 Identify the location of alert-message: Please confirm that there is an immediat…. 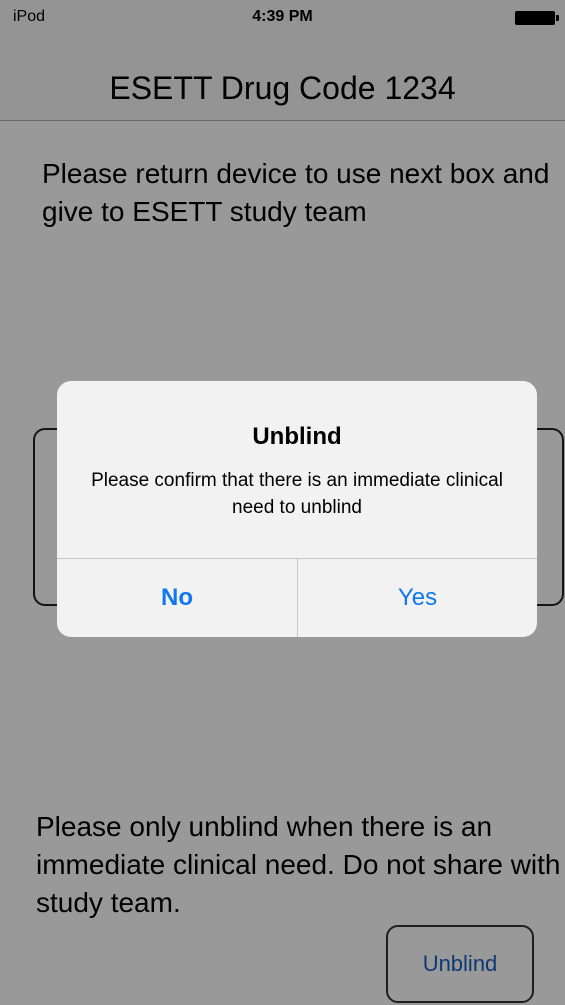
(297, 494).